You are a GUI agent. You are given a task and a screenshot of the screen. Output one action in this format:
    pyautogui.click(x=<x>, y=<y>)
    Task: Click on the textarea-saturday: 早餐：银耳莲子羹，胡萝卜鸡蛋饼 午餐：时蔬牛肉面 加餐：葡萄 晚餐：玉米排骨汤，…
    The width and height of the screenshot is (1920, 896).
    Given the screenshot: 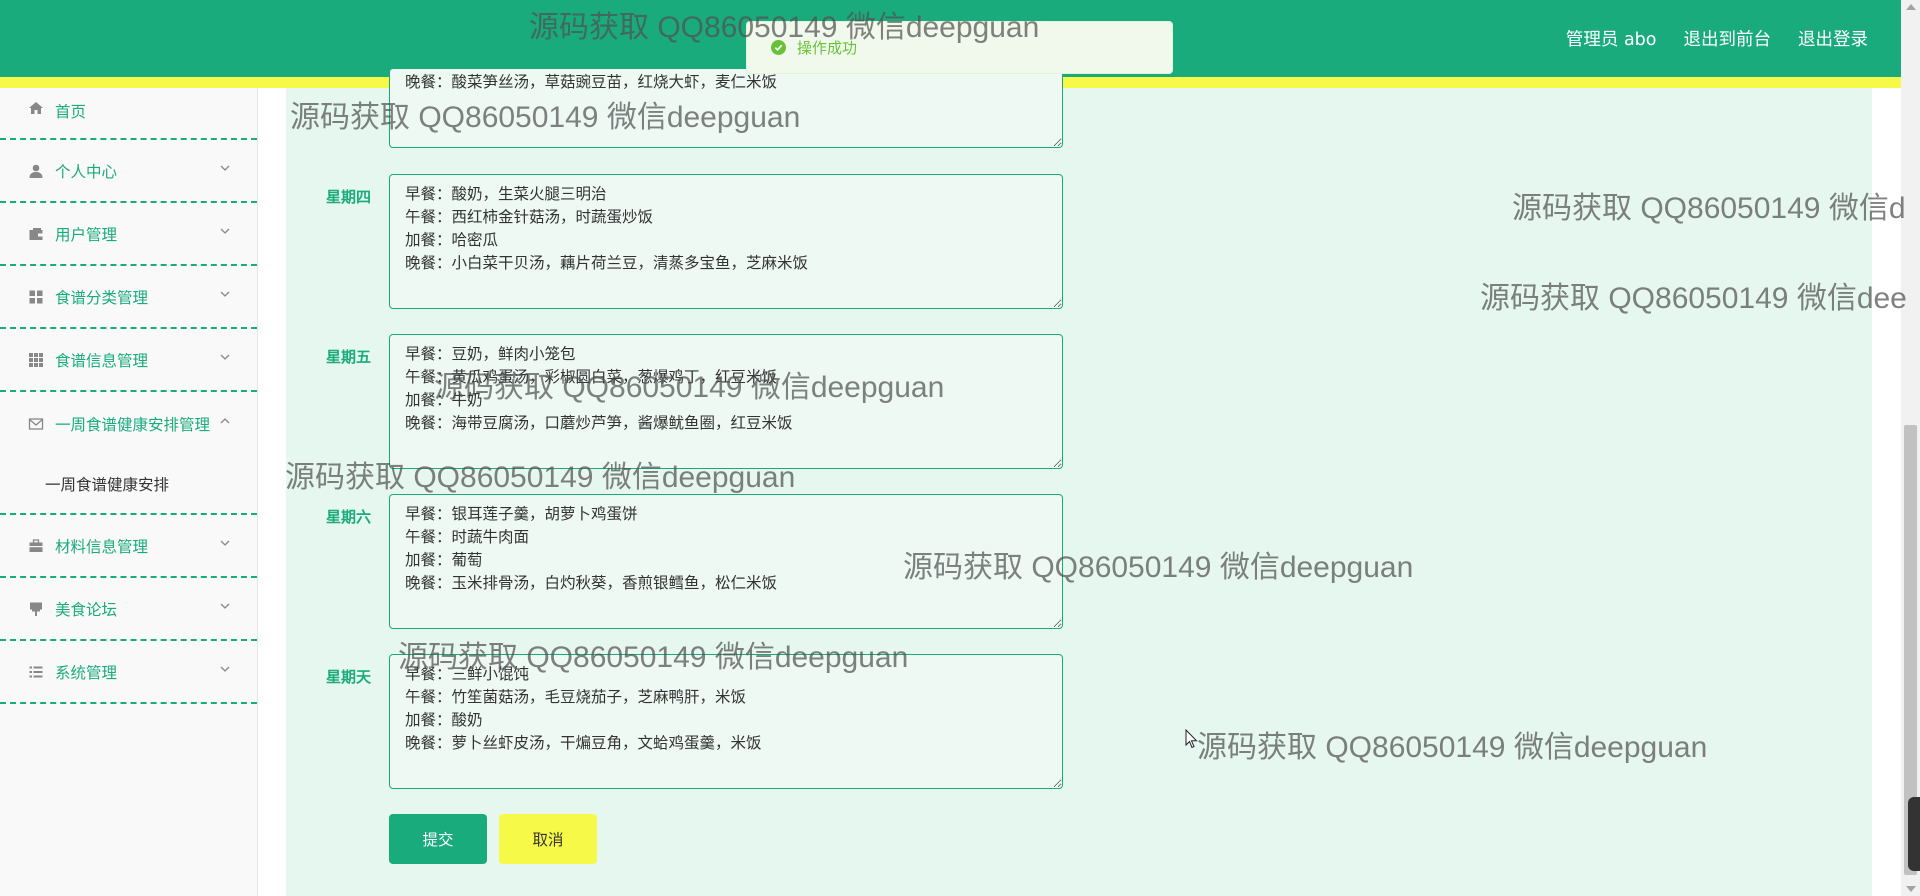 What is the action you would take?
    pyautogui.click(x=726, y=561)
    